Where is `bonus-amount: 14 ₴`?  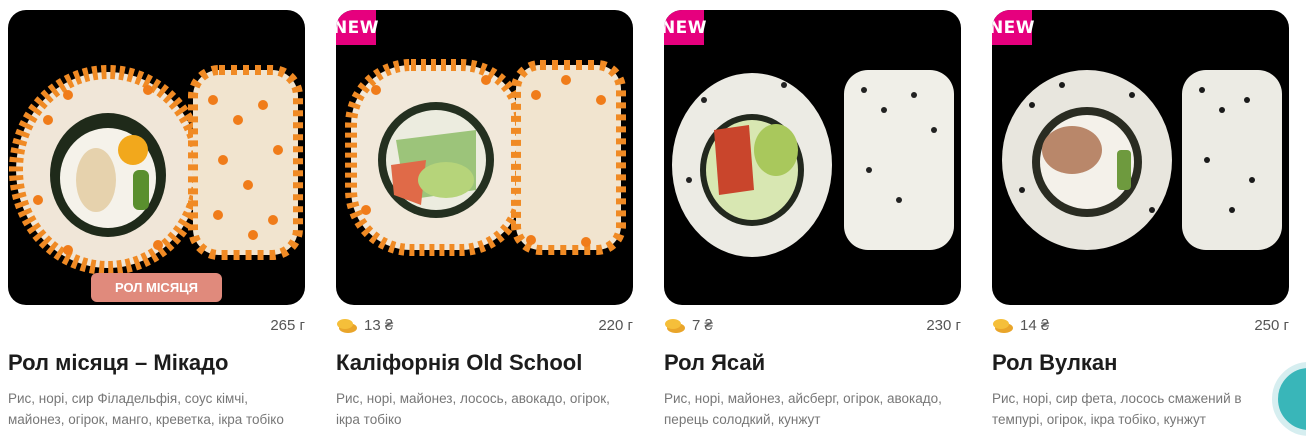
bonus-amount: 14 ₴ is located at coordinates (1035, 325).